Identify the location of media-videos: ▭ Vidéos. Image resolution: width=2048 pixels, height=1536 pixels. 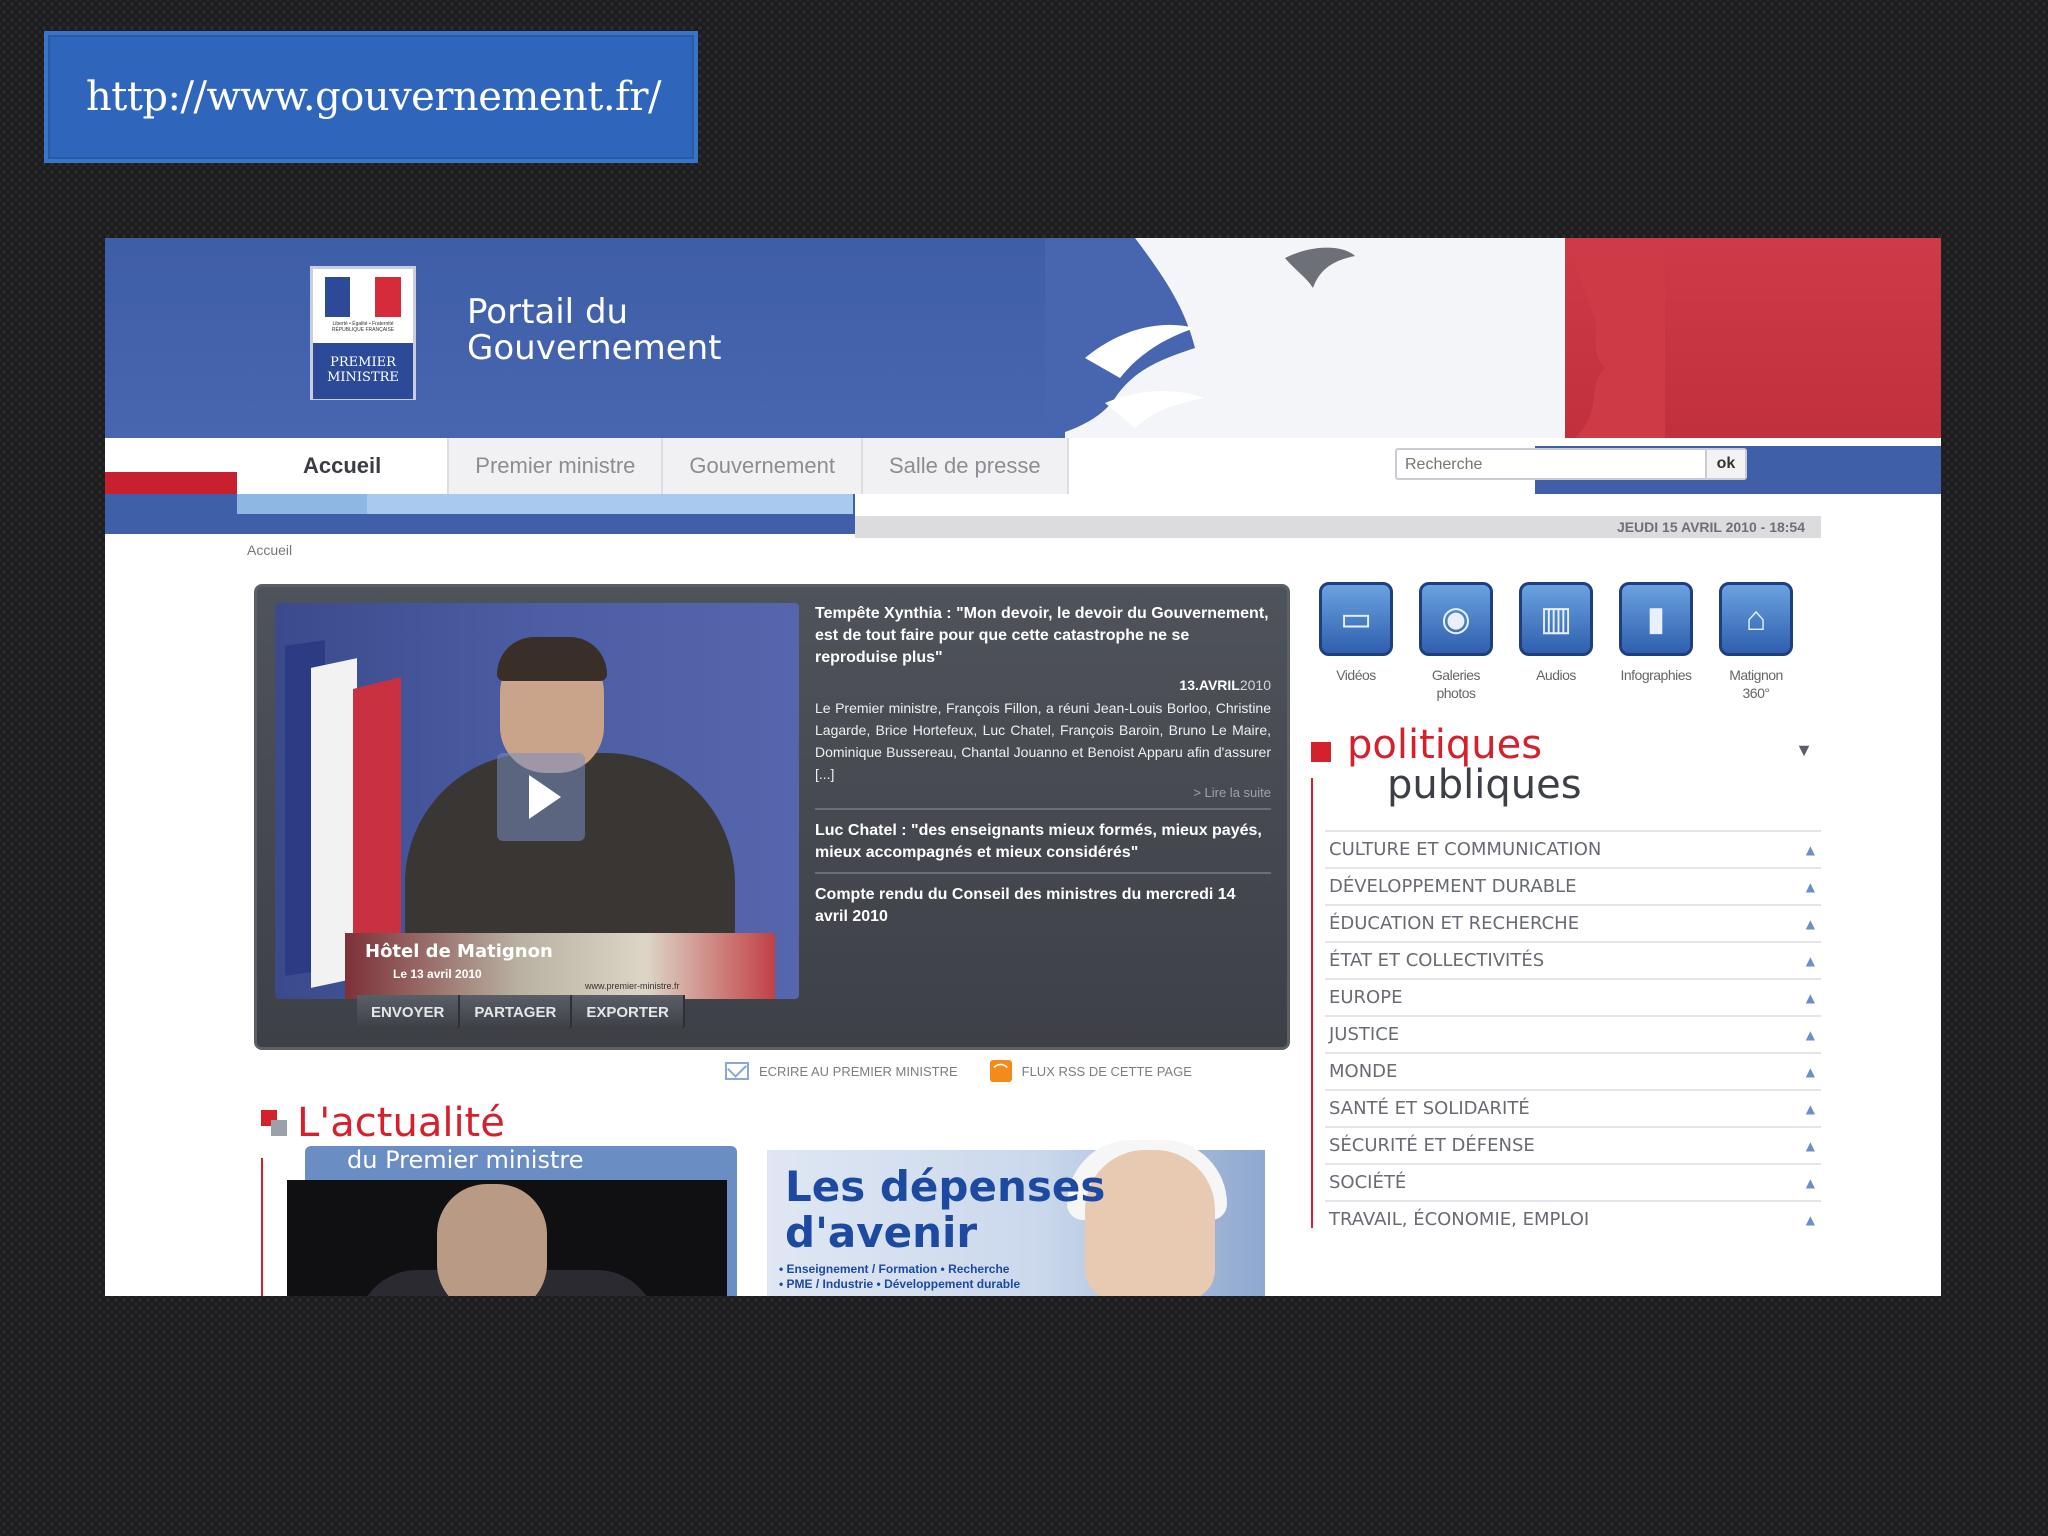
(1356, 642).